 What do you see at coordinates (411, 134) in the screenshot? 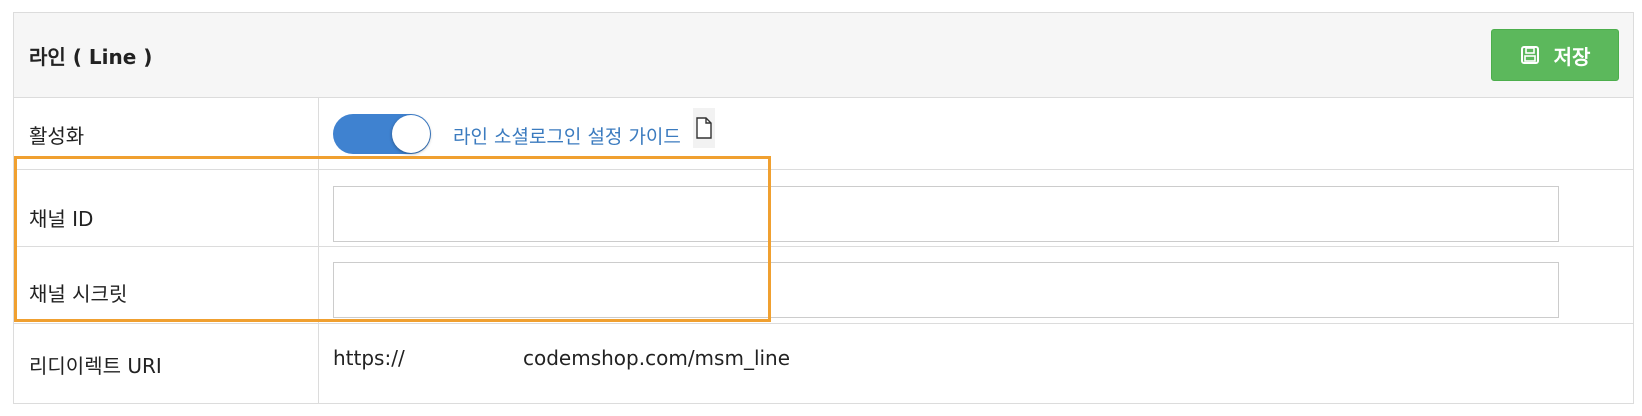
I see `toggle-knob` at bounding box center [411, 134].